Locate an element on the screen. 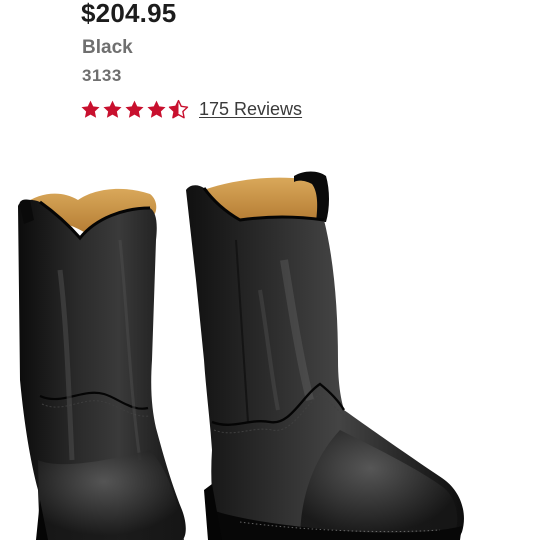 The height and width of the screenshot is (540, 540). star-rating is located at coordinates (134, 109).